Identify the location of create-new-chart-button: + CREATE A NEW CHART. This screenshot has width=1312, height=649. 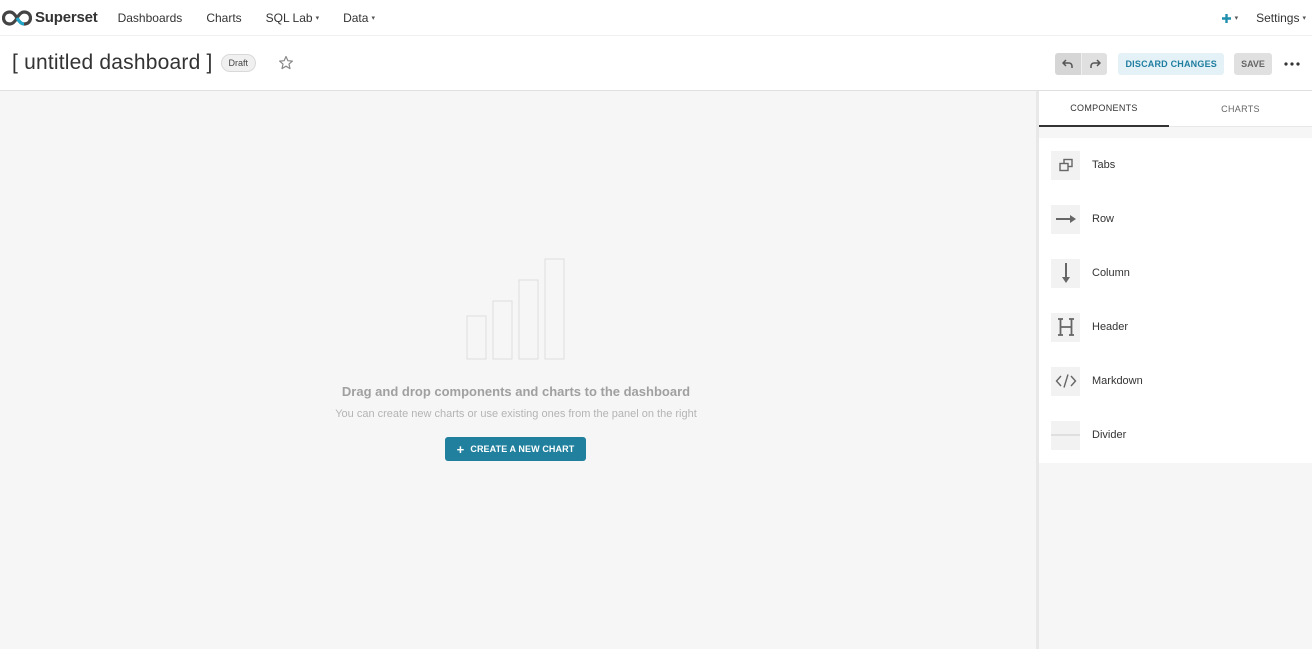
(515, 449).